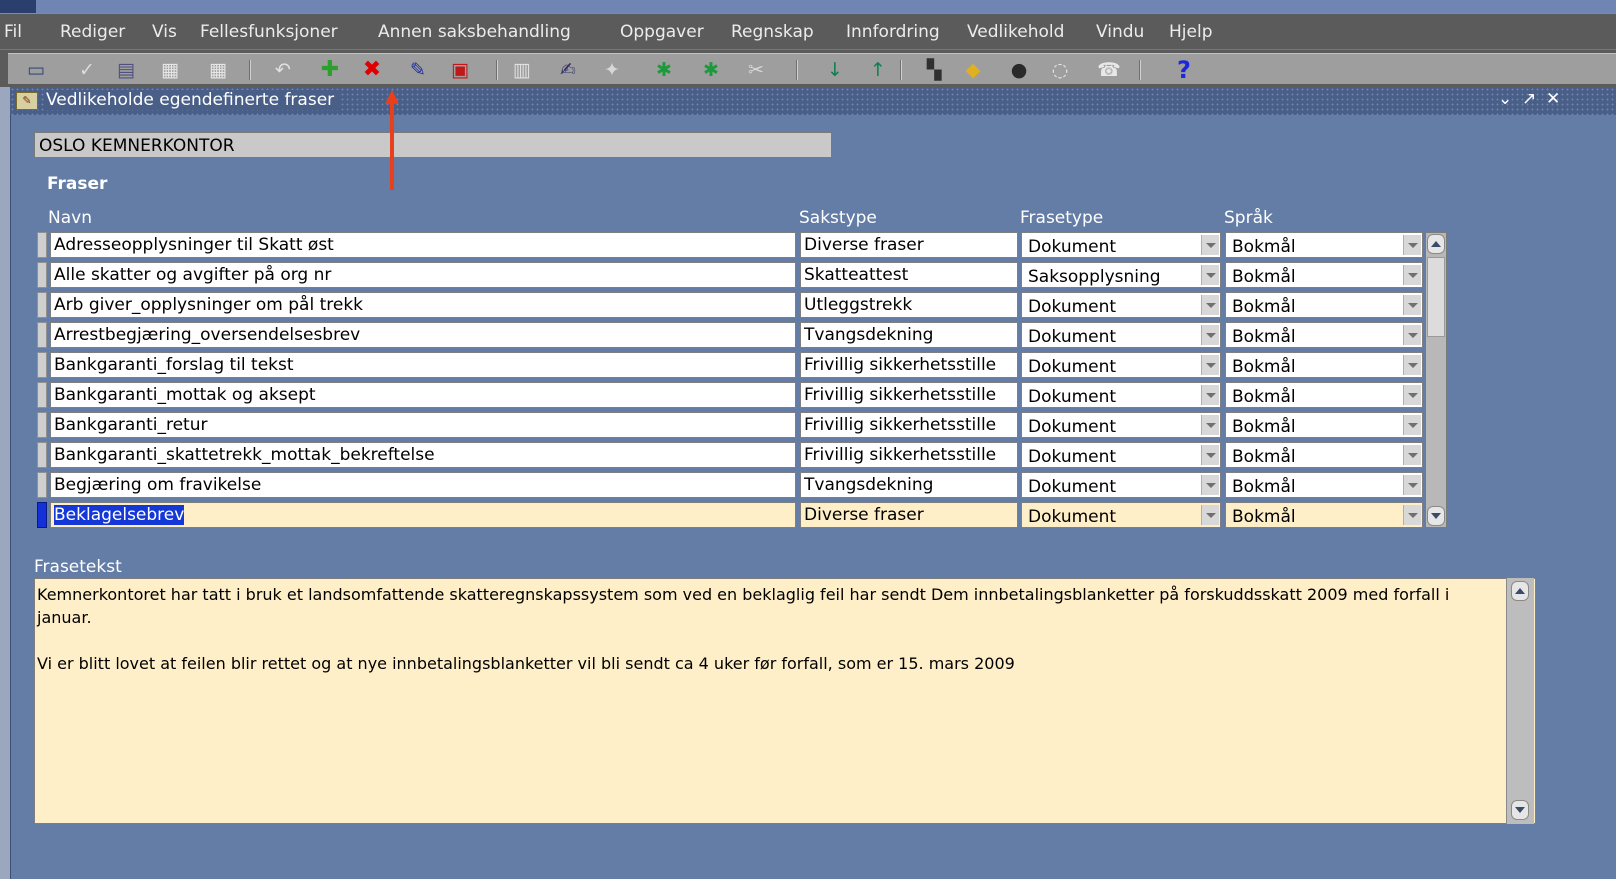 The width and height of the screenshot is (1616, 879). What do you see at coordinates (460, 70) in the screenshot?
I see `cancel-query-icon: ▣` at bounding box center [460, 70].